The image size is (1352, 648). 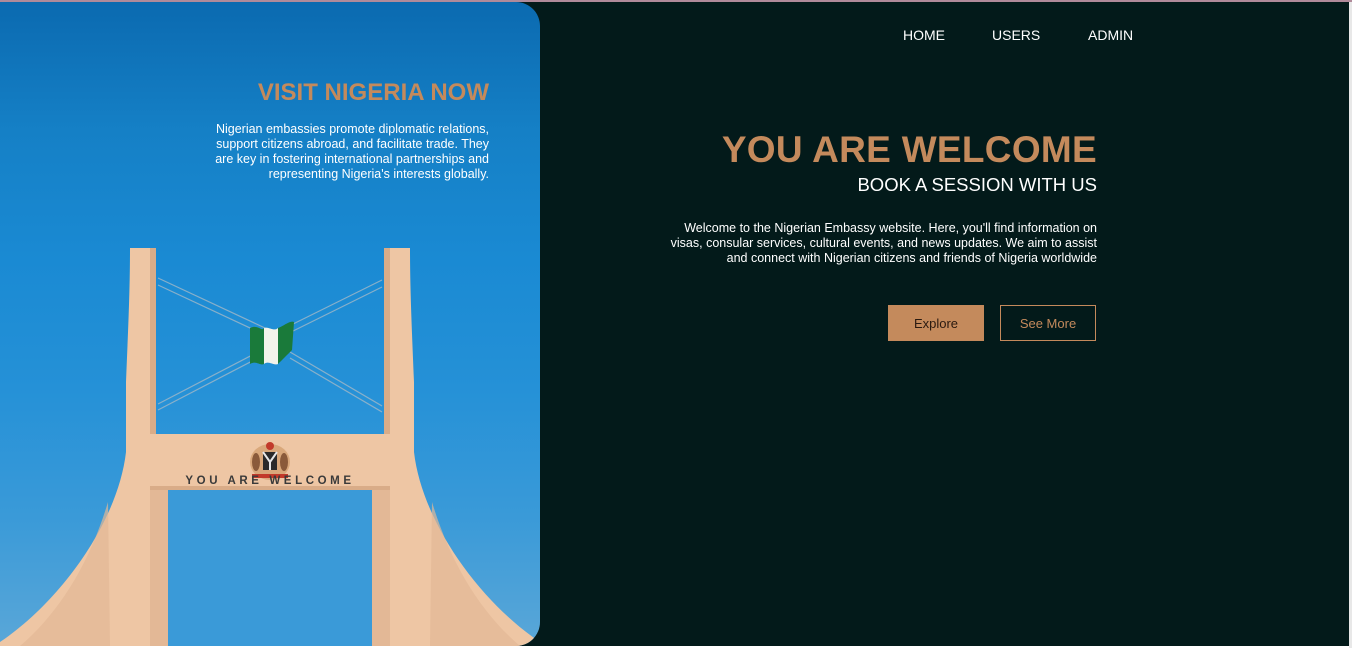 What do you see at coordinates (269, 481) in the screenshot?
I see `gate-inscription: YOU ARE WELCOME` at bounding box center [269, 481].